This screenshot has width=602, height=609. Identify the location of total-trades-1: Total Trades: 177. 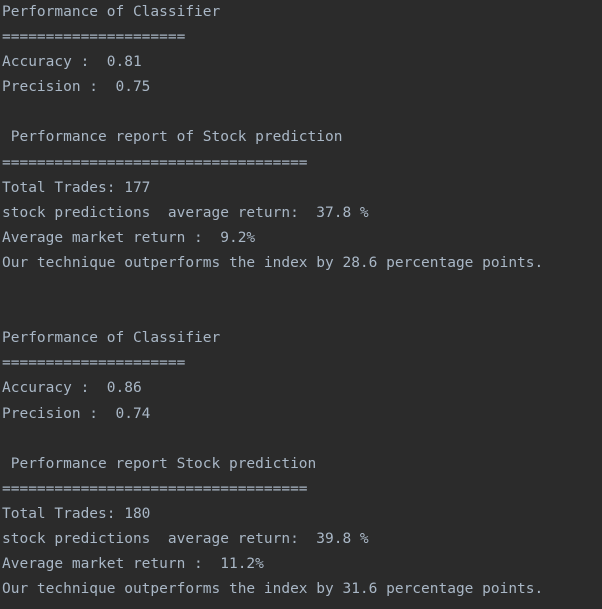
(76, 187).